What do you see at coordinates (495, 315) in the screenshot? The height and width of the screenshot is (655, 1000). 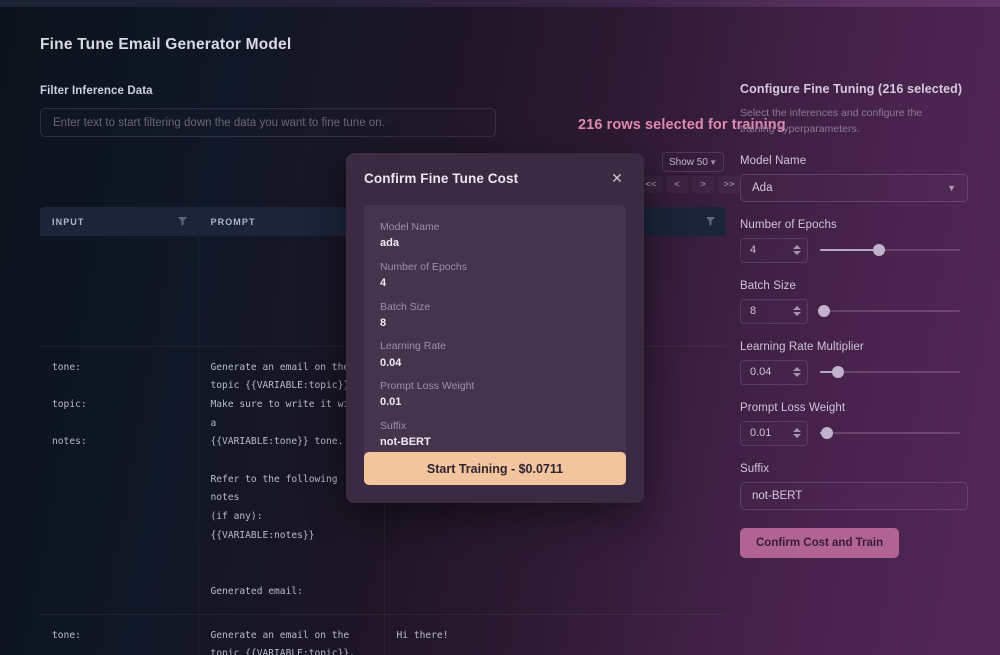 I see `summary-item: Batch Size 8` at bounding box center [495, 315].